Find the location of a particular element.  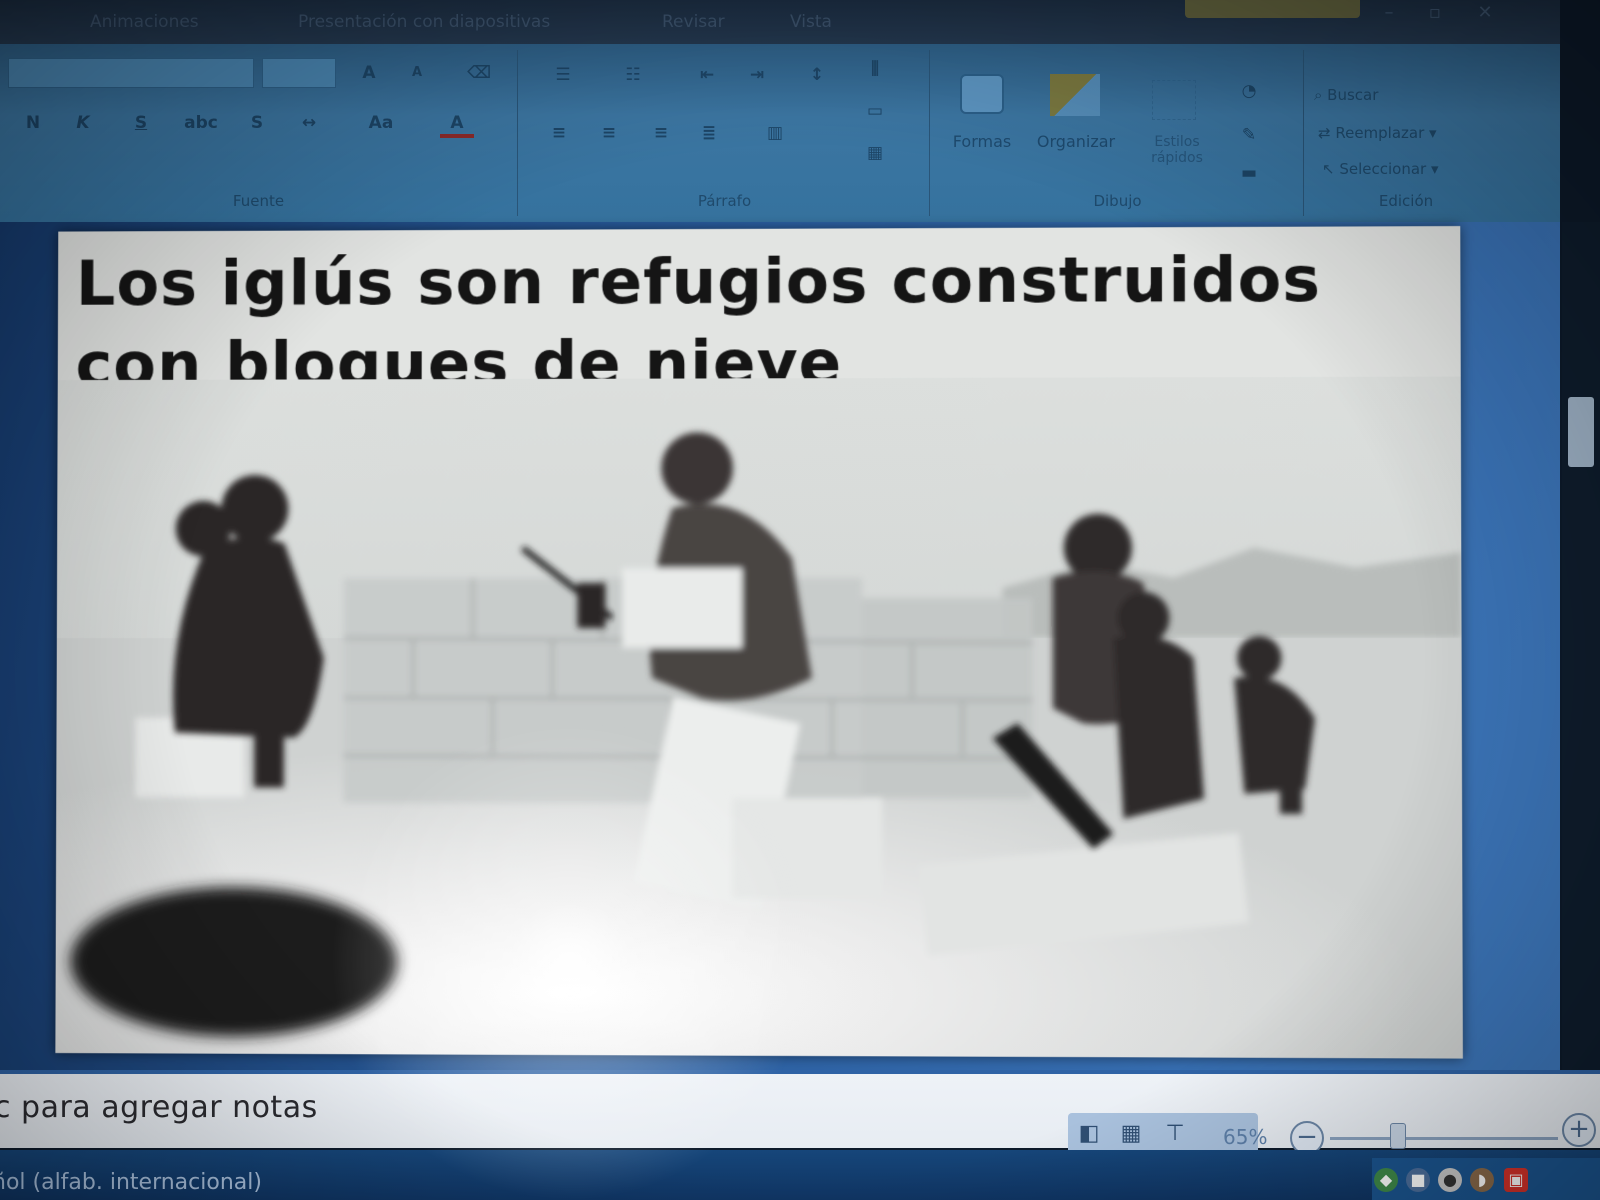

spacing-icon: ↔ is located at coordinates (309, 123).